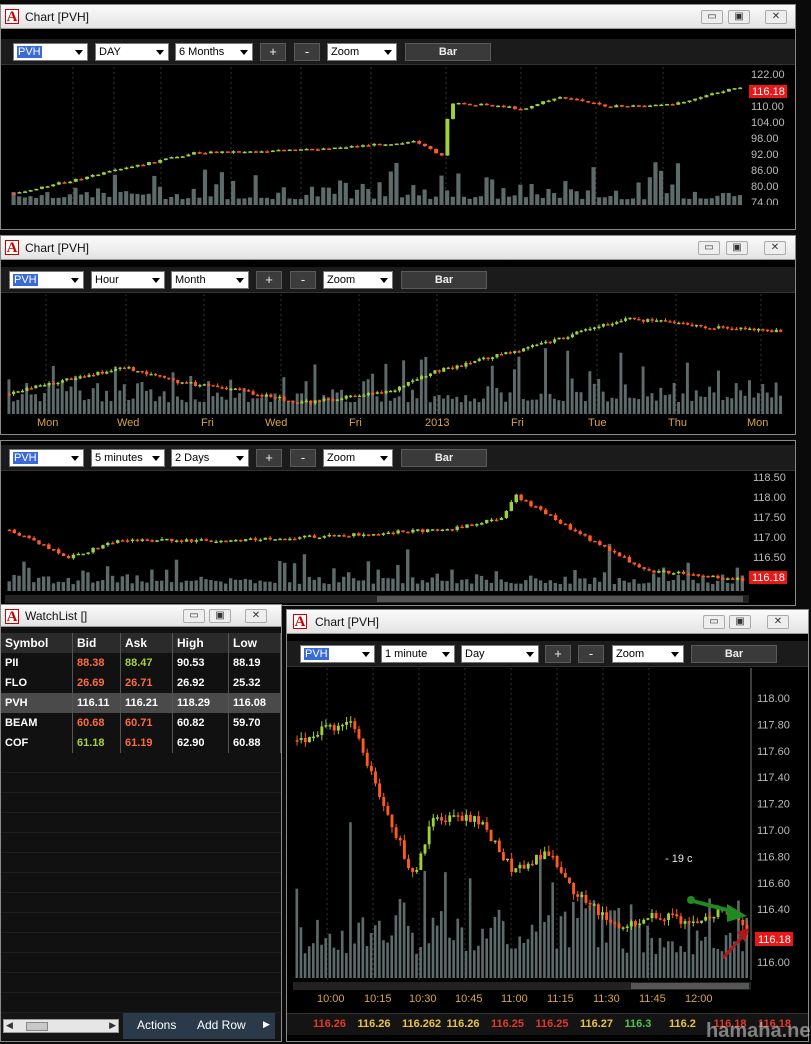 The image size is (811, 1044). What do you see at coordinates (9, 1025) in the screenshot?
I see `scroll-left-icon: ◀` at bounding box center [9, 1025].